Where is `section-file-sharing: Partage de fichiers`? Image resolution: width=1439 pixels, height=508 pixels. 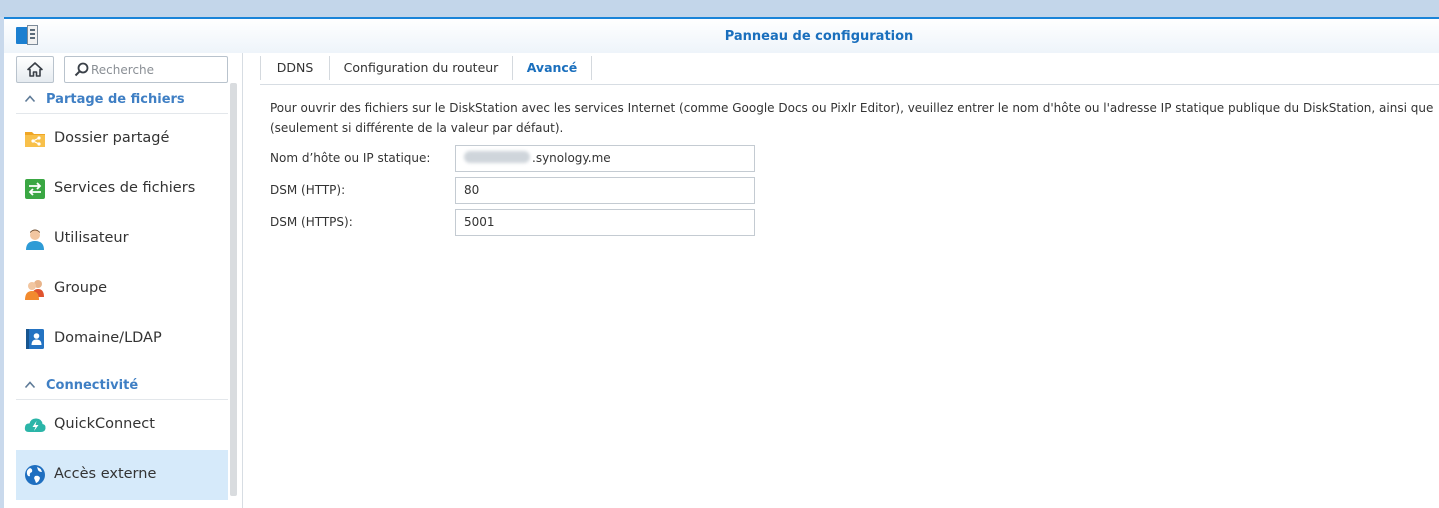
section-file-sharing: Partage de fichiers is located at coordinates (122, 99).